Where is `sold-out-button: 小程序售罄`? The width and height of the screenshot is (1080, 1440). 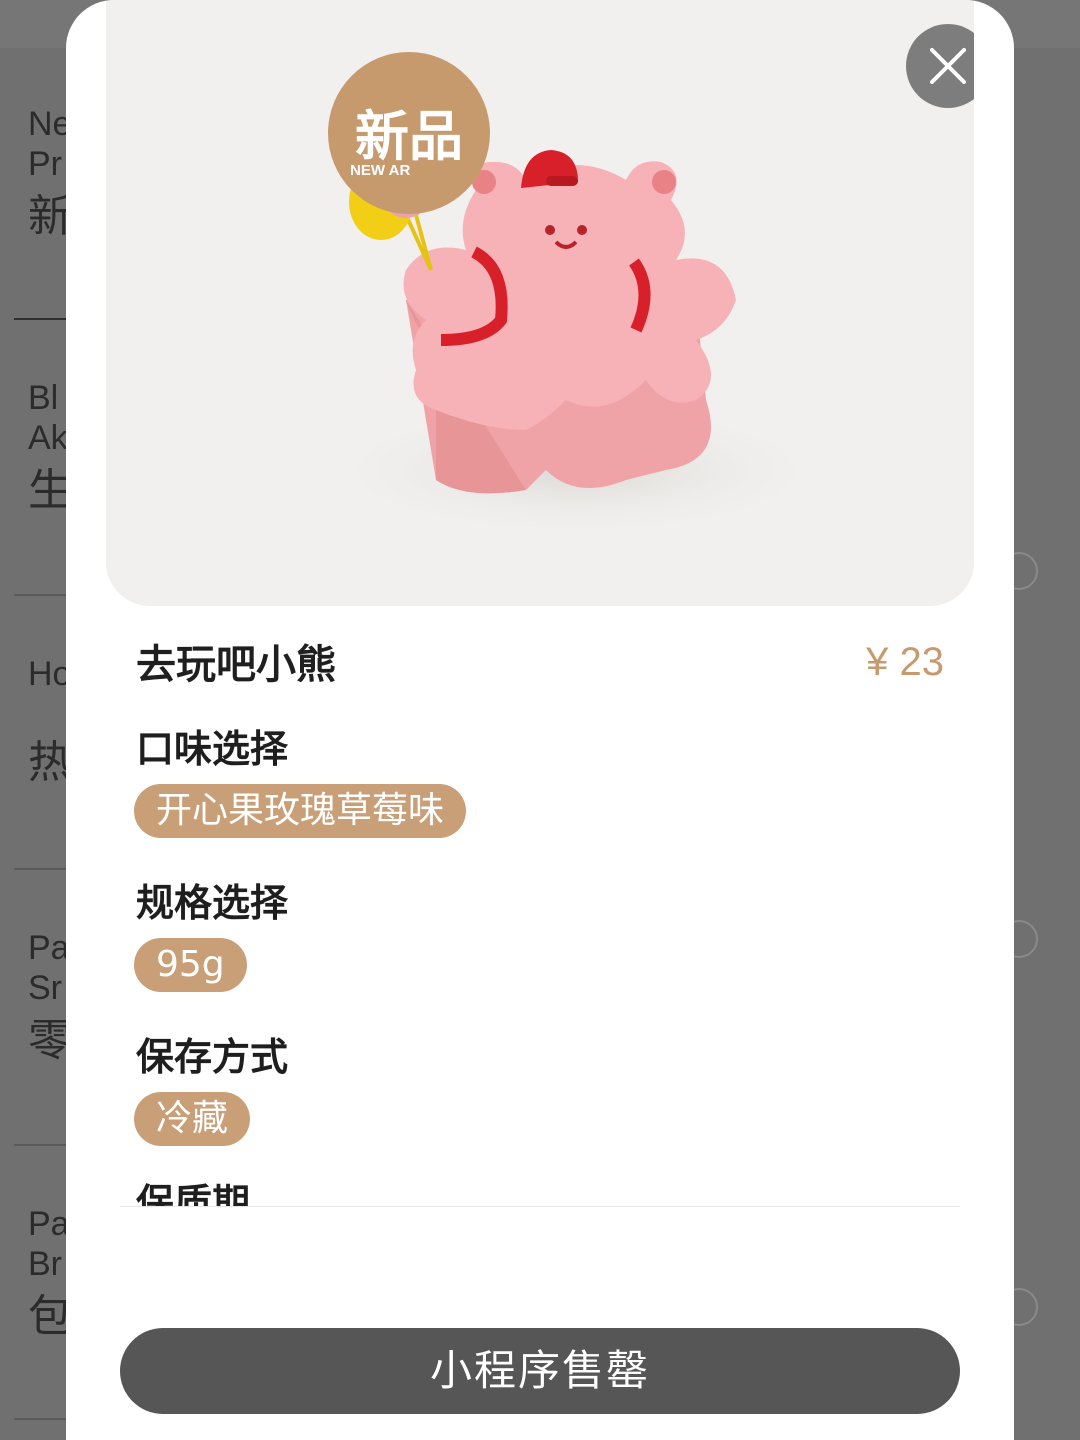
sold-out-button: 小程序售罄 is located at coordinates (540, 1371).